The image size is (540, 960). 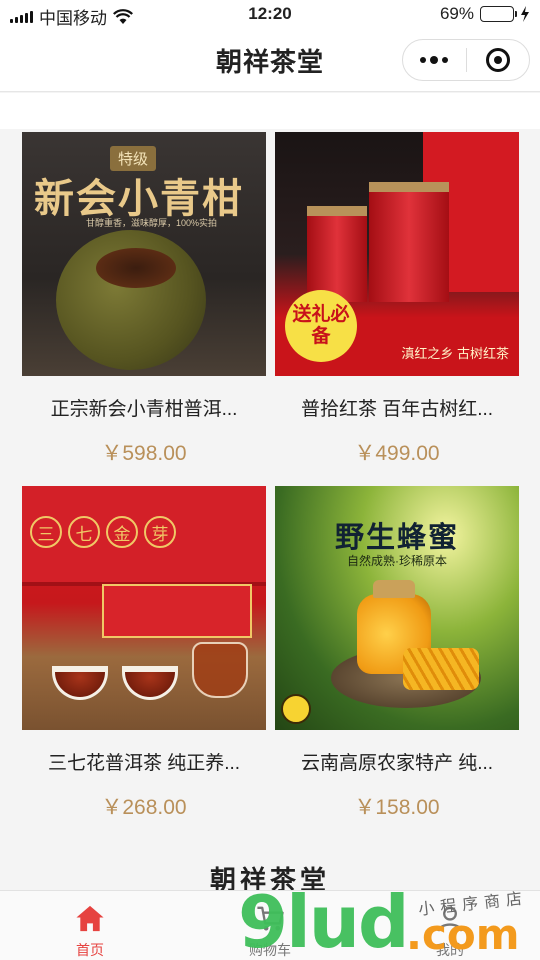 I want to click on product-price: ￥158.00, so click(x=397, y=807).